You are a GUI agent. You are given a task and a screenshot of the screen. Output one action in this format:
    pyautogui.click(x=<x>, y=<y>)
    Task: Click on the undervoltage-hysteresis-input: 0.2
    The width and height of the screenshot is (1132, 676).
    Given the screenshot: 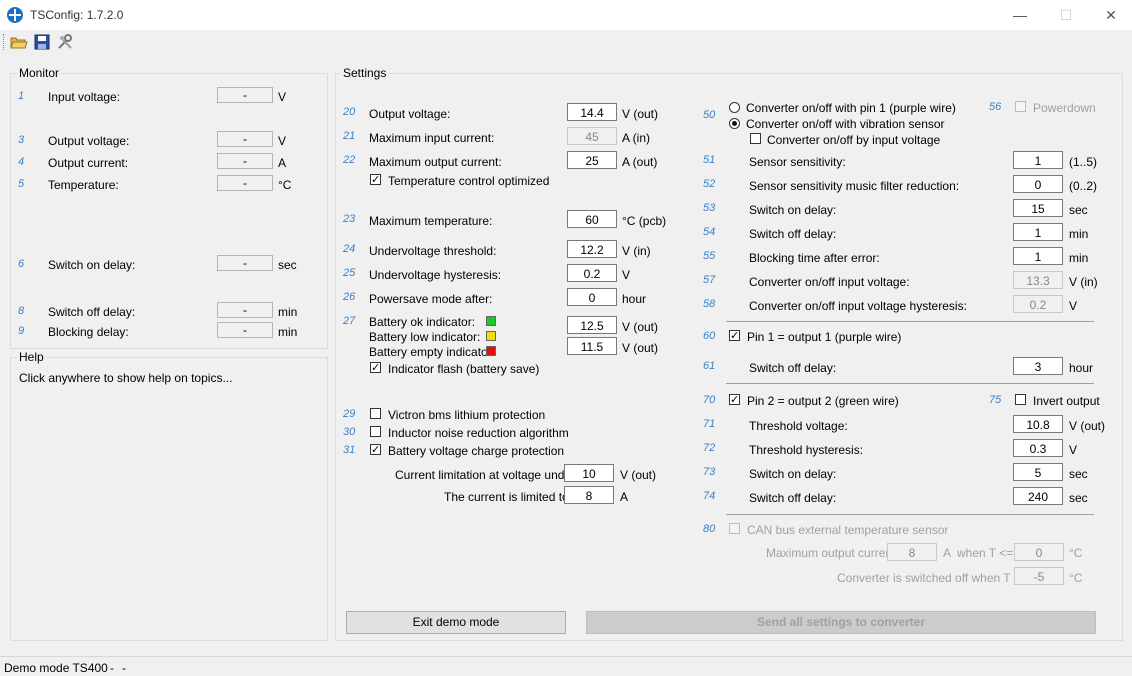 What is the action you would take?
    pyautogui.click(x=592, y=273)
    